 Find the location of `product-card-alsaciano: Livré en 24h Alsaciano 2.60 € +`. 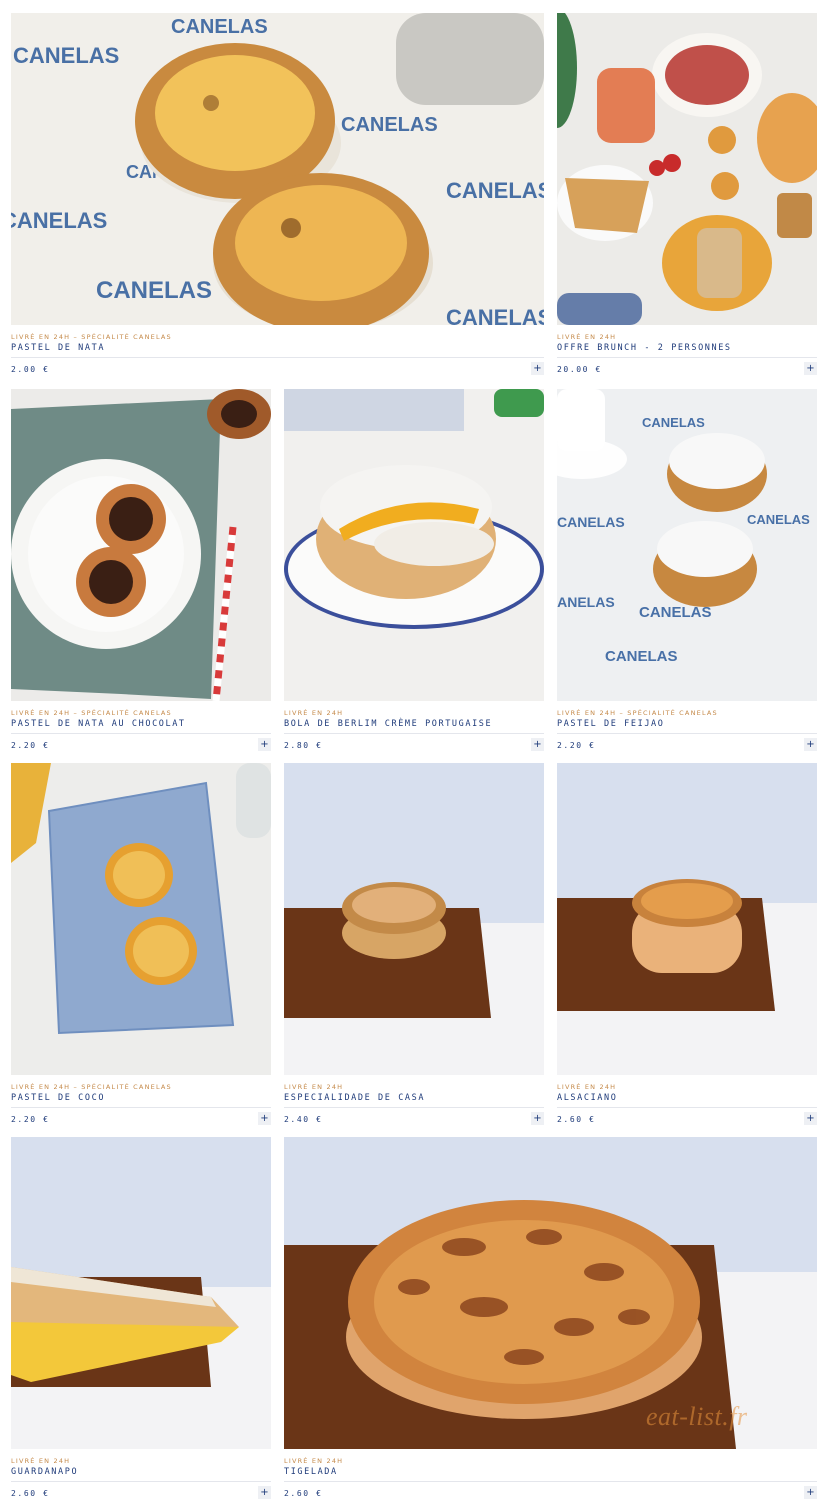

product-card-alsaciano: Livré en 24h Alsaciano 2.60 € + is located at coordinates (687, 949).